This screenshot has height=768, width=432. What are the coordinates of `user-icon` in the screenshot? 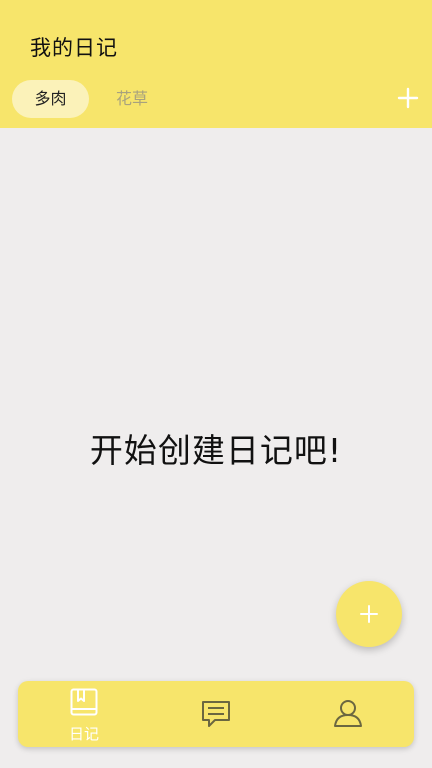 It's located at (348, 713).